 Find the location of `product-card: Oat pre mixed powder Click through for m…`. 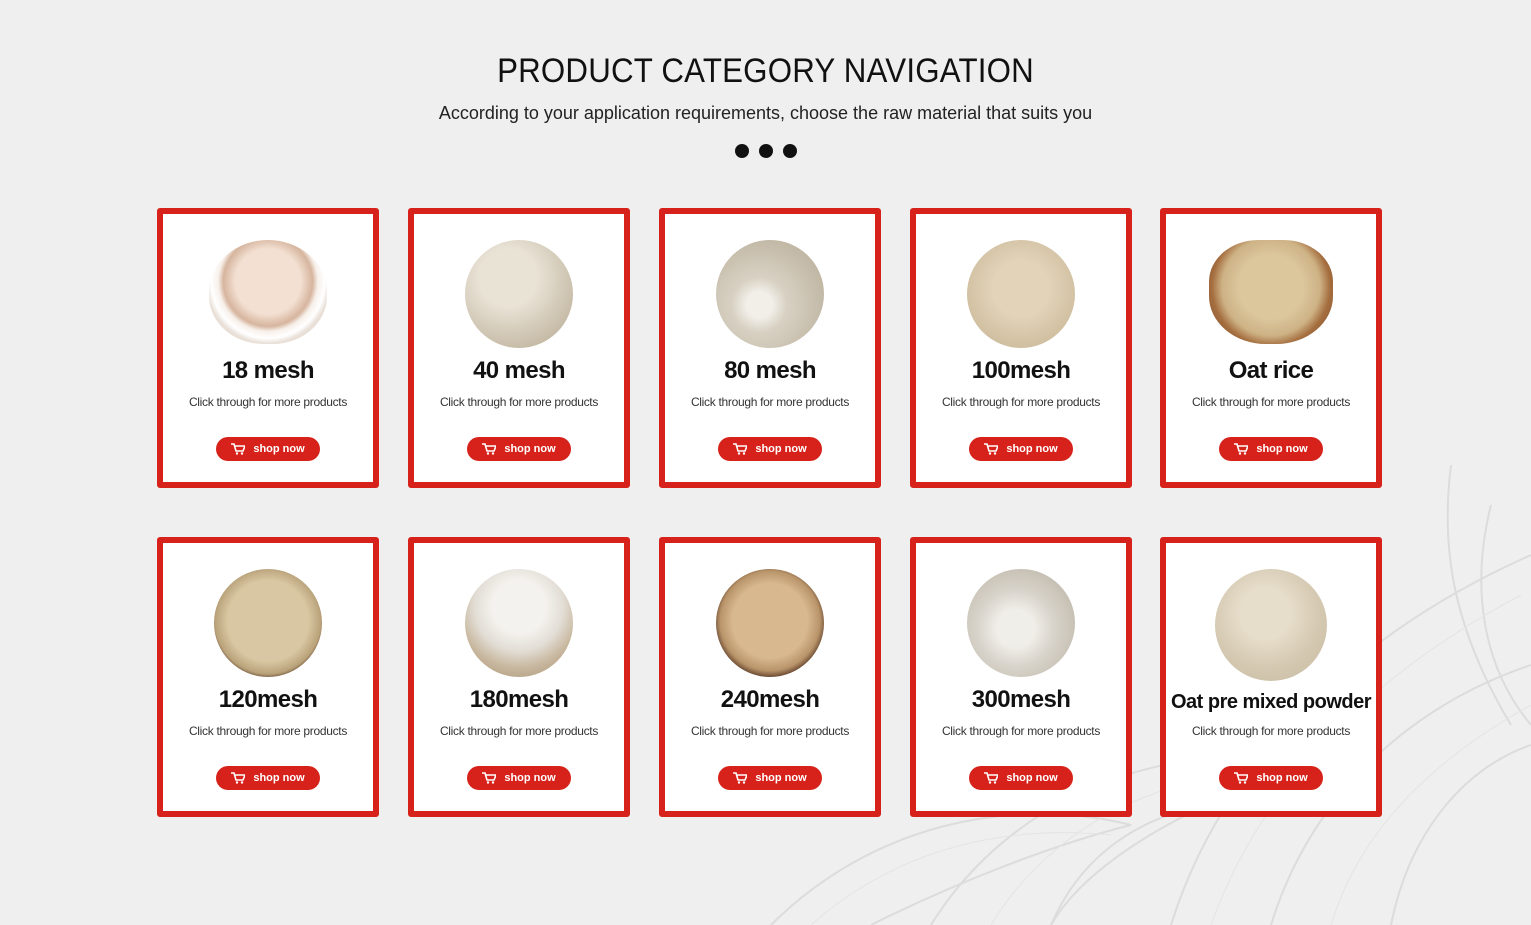

product-card: Oat pre mixed powder Click through for m… is located at coordinates (1271, 677).